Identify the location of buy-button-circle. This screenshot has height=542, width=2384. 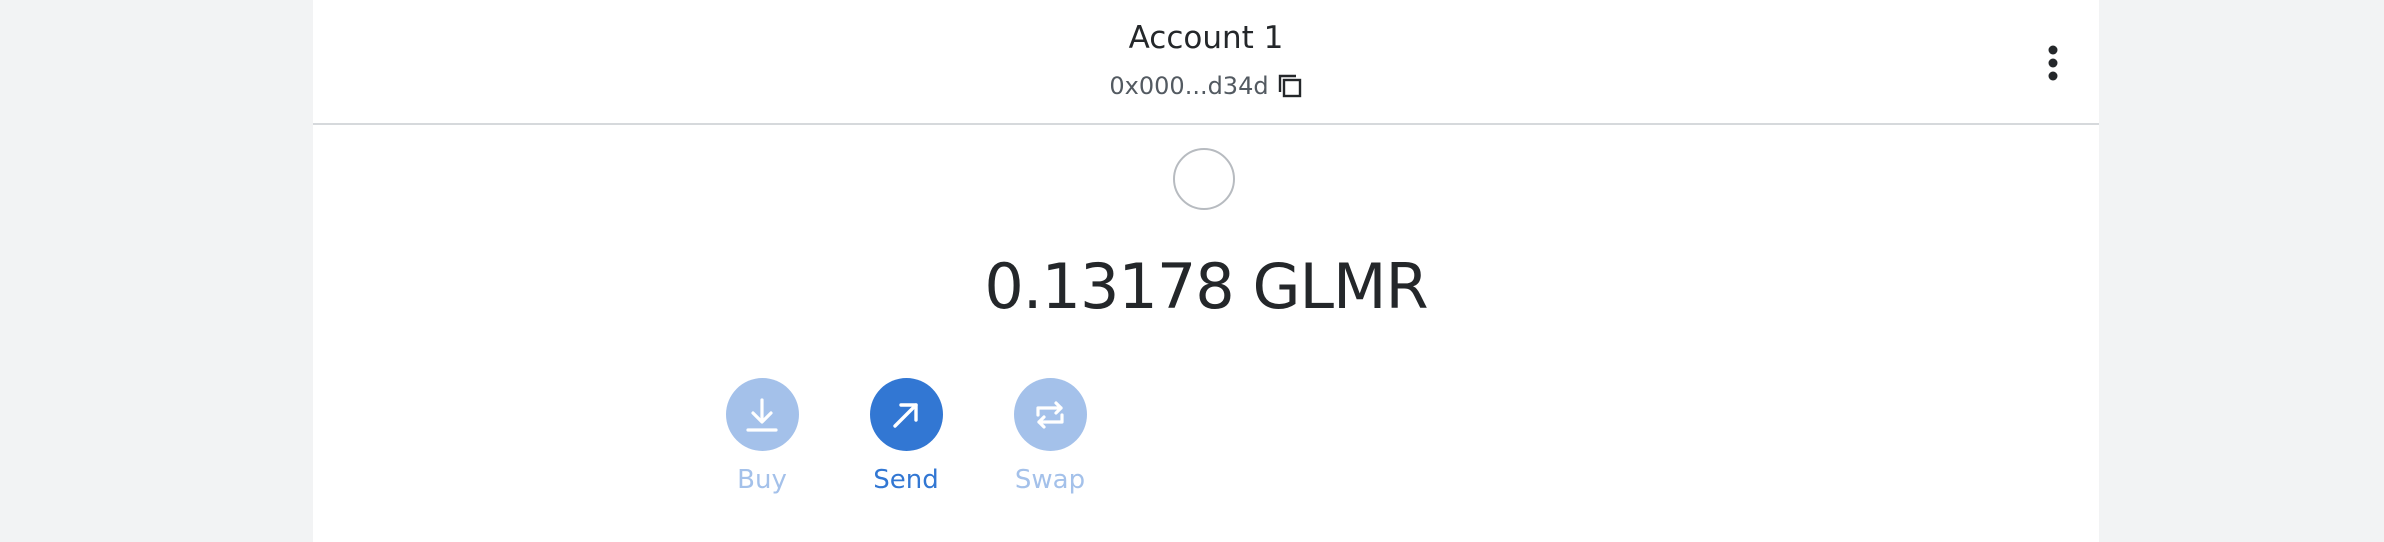
(762, 414).